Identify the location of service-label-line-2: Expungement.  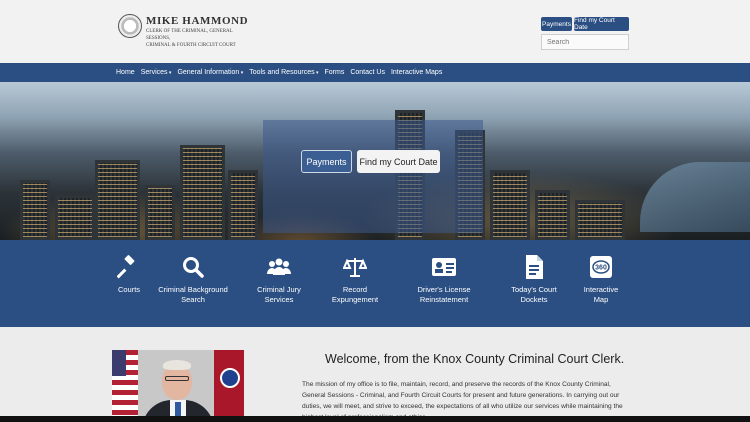
(355, 299).